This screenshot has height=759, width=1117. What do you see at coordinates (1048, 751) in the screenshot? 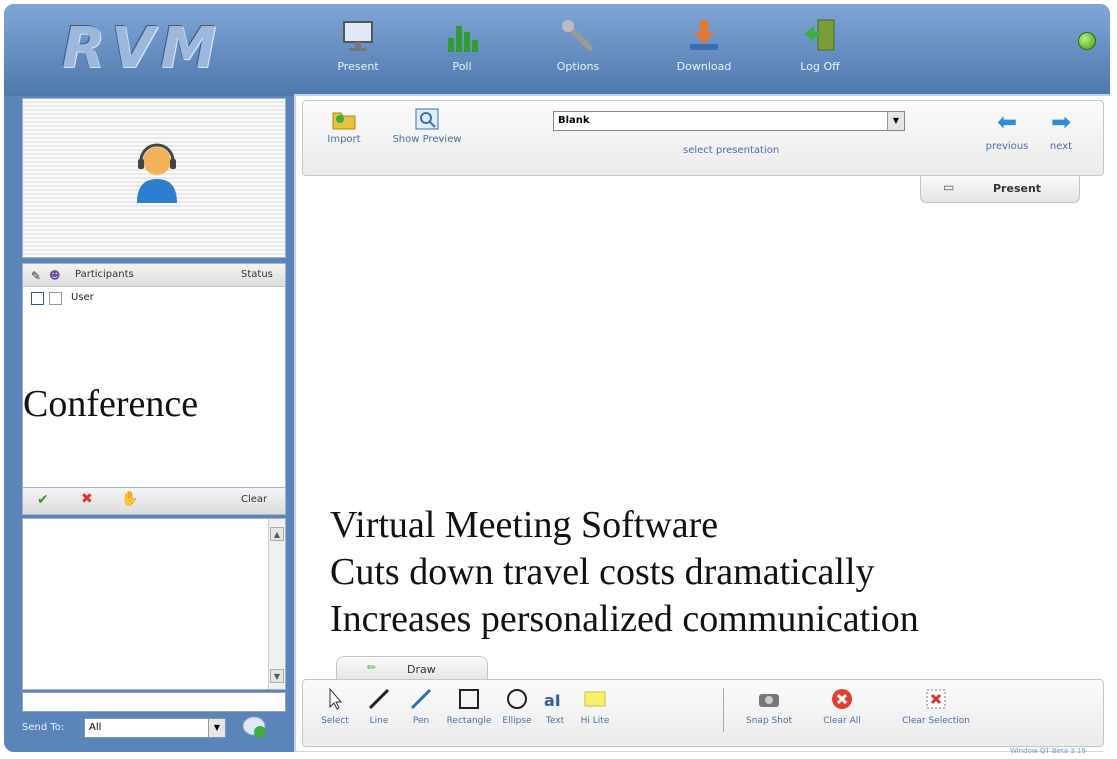
I see `version-label: Window QT Beta 3.19` at bounding box center [1048, 751].